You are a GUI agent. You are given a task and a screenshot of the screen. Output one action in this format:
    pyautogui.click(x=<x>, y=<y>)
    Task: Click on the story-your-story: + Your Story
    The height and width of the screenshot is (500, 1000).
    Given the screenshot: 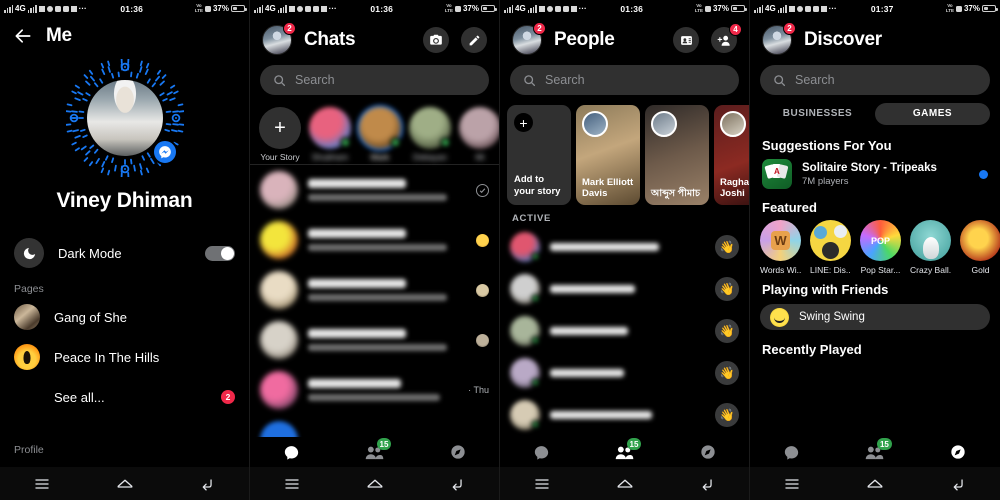 What is the action you would take?
    pyautogui.click(x=280, y=134)
    